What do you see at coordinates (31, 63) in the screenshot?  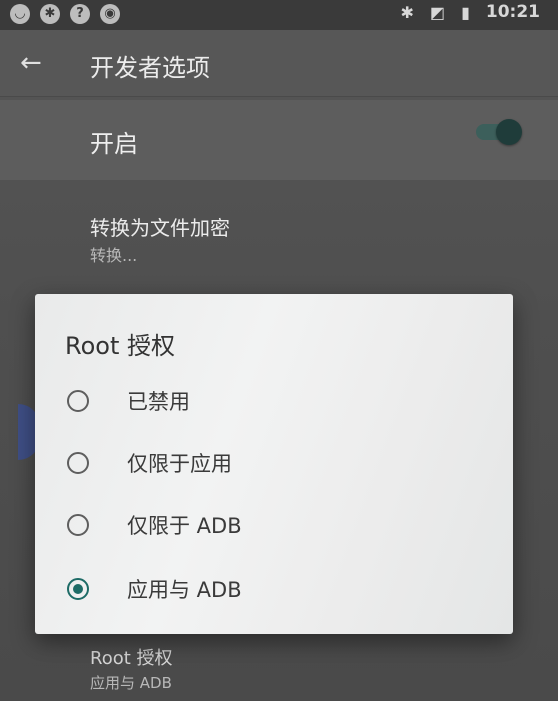 I see `arrow-left-icon: ←` at bounding box center [31, 63].